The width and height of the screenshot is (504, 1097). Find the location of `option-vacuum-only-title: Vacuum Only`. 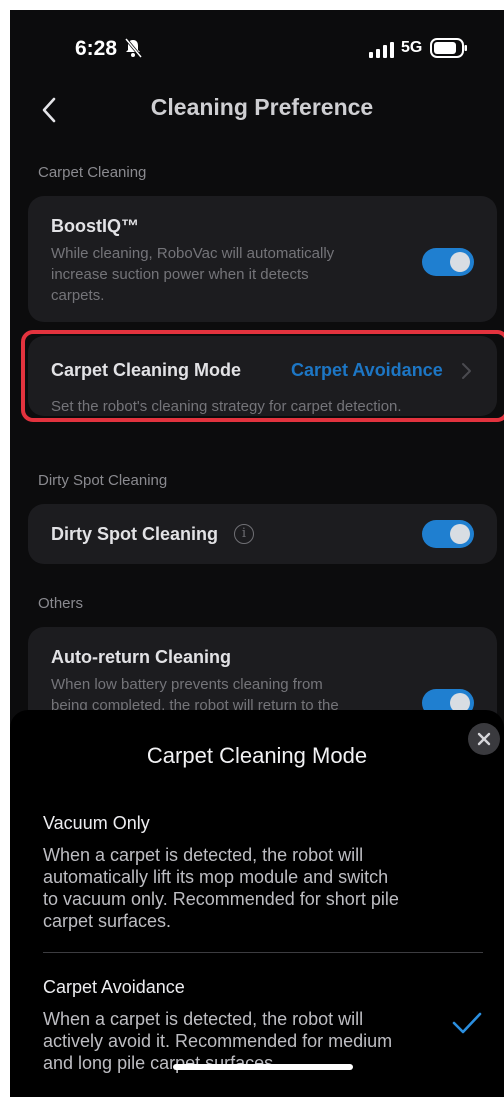

option-vacuum-only-title: Vacuum Only is located at coordinates (96, 823).